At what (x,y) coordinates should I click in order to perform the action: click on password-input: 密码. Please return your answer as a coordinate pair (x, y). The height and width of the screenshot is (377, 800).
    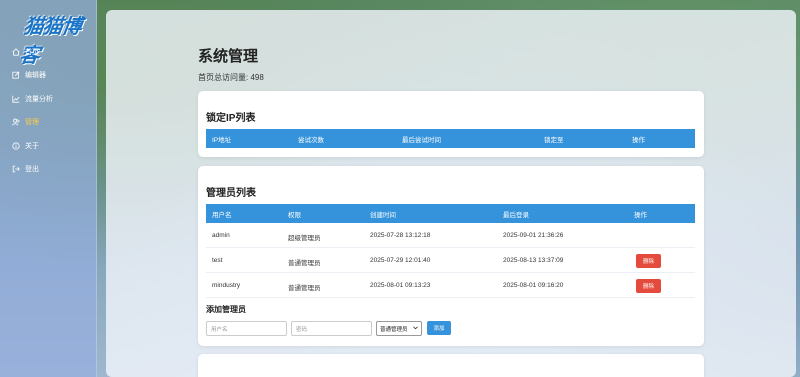
    Looking at the image, I should click on (331, 328).